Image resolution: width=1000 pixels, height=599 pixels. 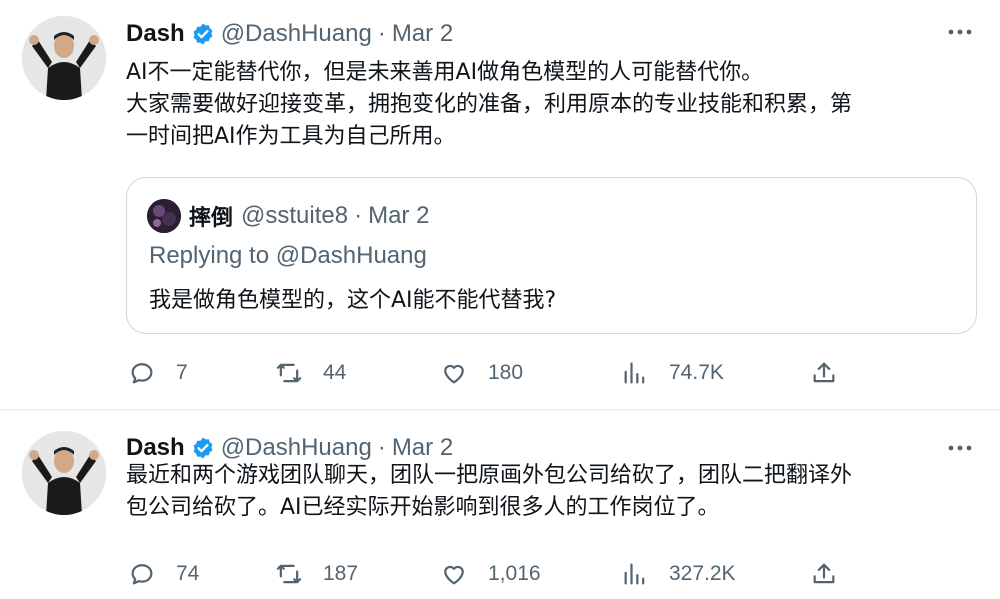 I want to click on replying-to: Replying to @DashHuang, so click(x=288, y=256).